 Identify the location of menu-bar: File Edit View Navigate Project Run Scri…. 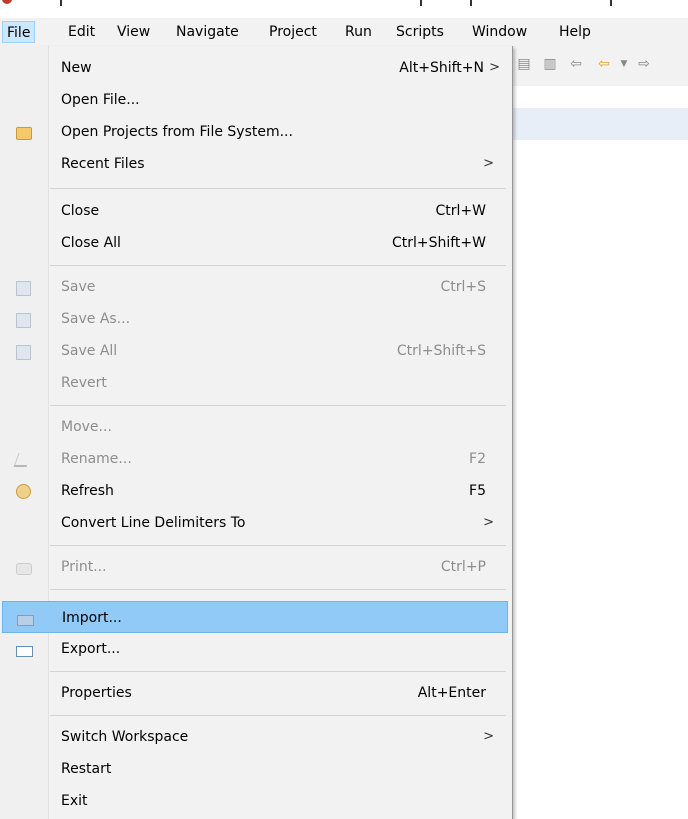
(344, 32).